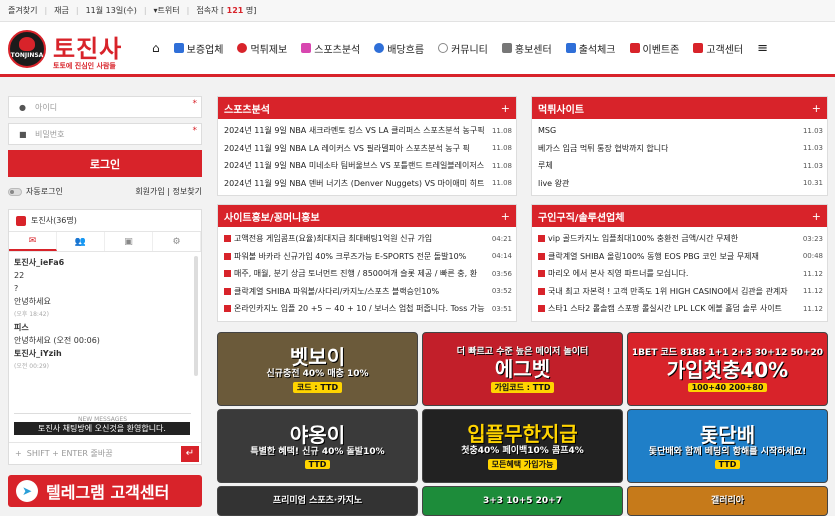 Image resolution: width=835 pixels, height=516 pixels. What do you see at coordinates (262, 48) in the screenshot?
I see `nav-item-1: 먹튀제보` at bounding box center [262, 48].